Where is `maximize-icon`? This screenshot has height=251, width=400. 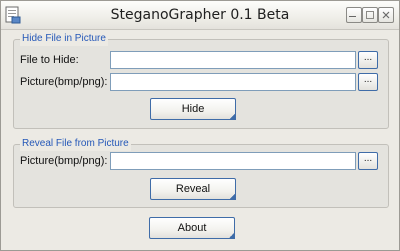 maximize-icon is located at coordinates (370, 15).